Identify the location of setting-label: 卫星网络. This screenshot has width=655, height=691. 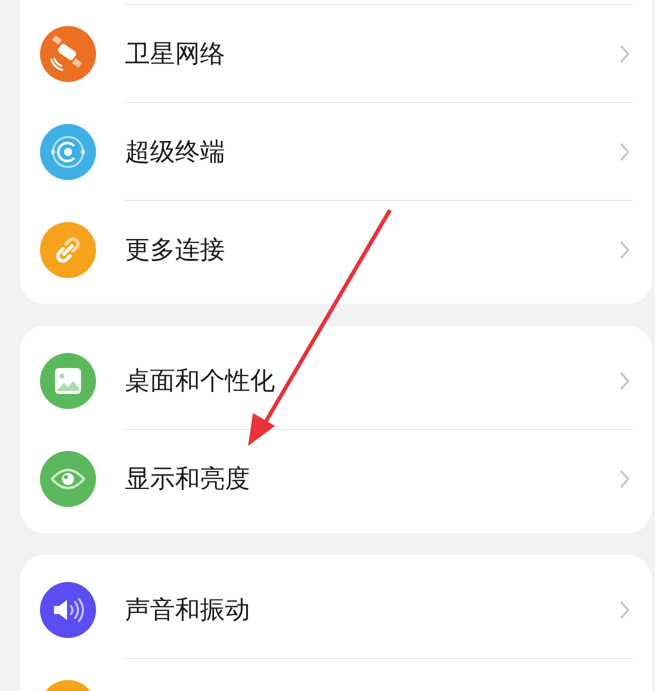
(372, 53).